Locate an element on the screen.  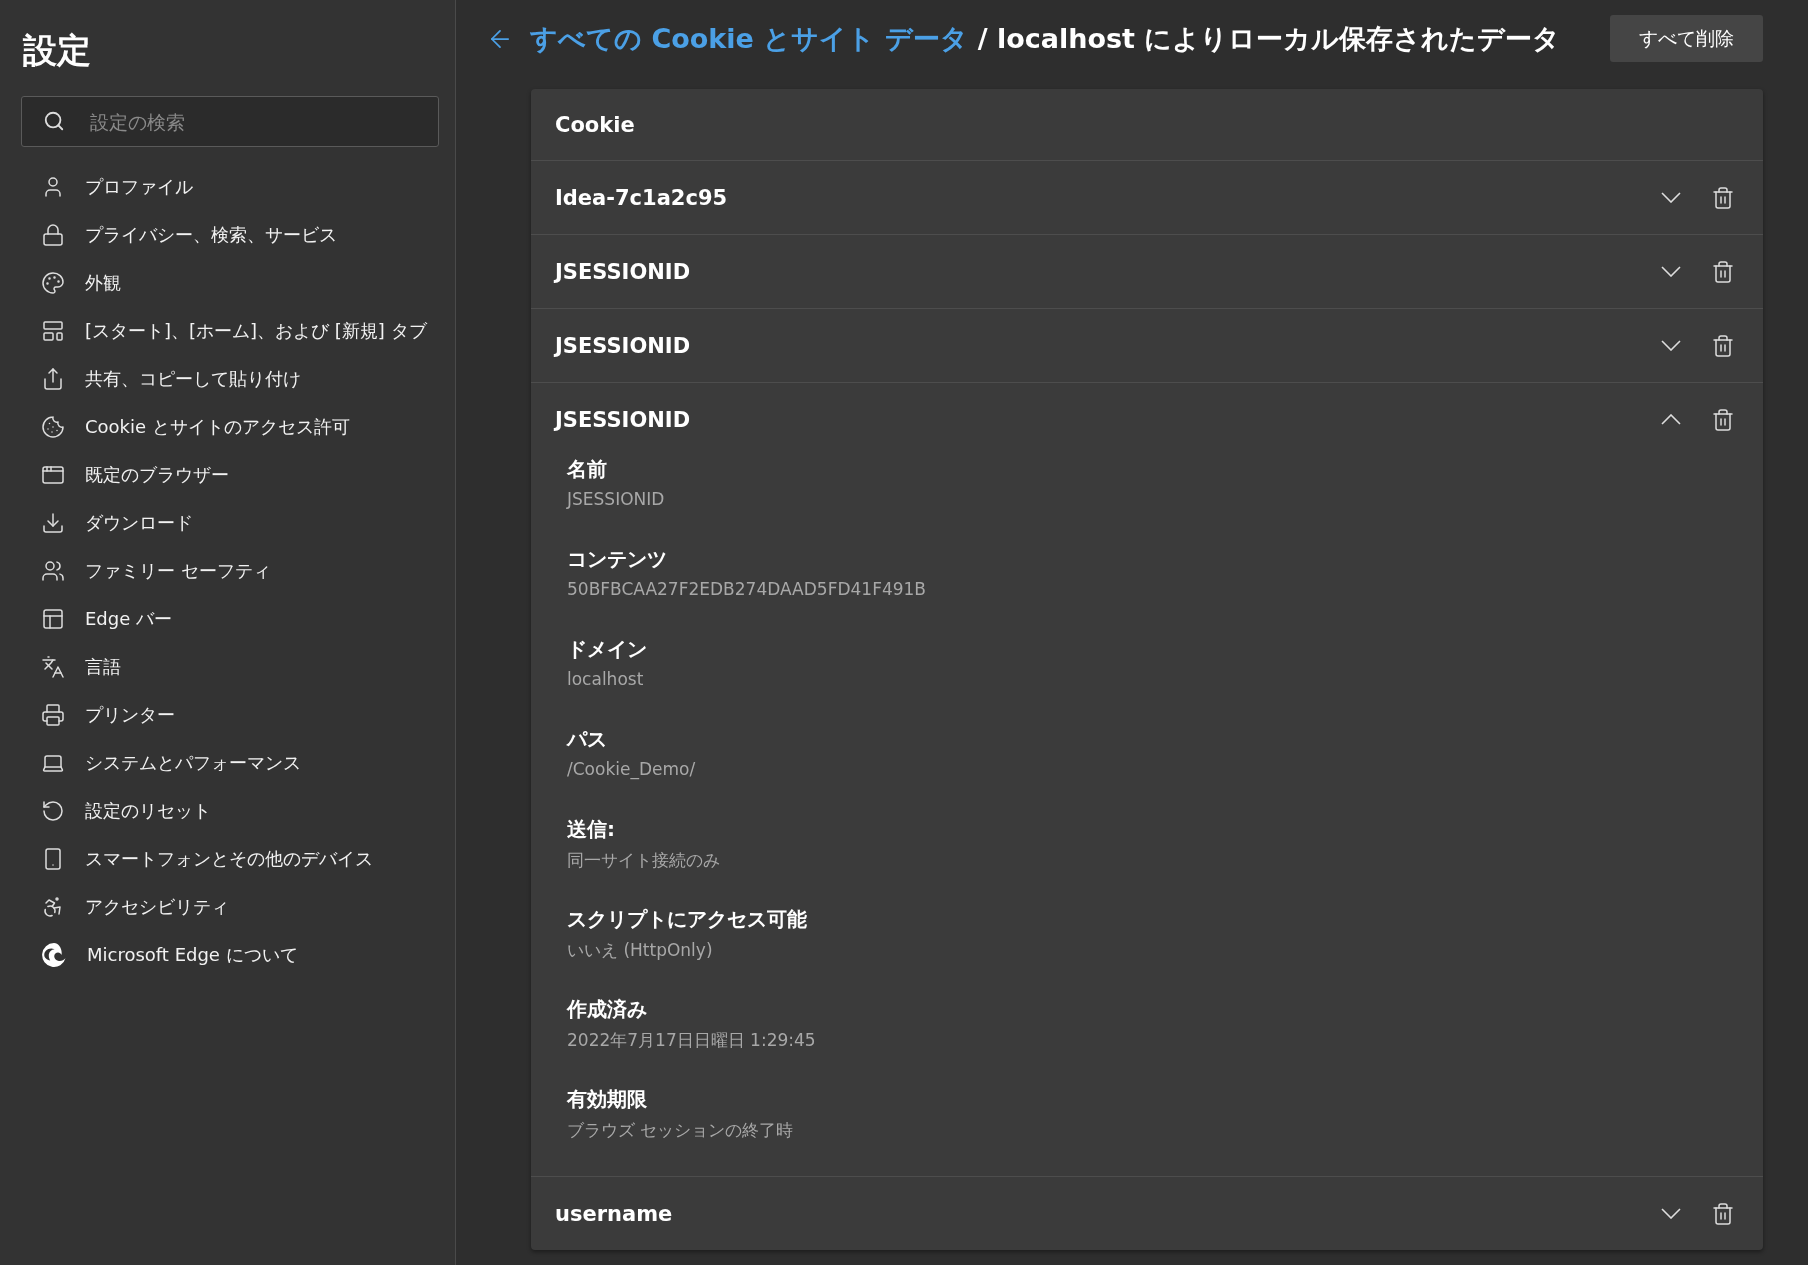
palette-icon is located at coordinates (53, 283).